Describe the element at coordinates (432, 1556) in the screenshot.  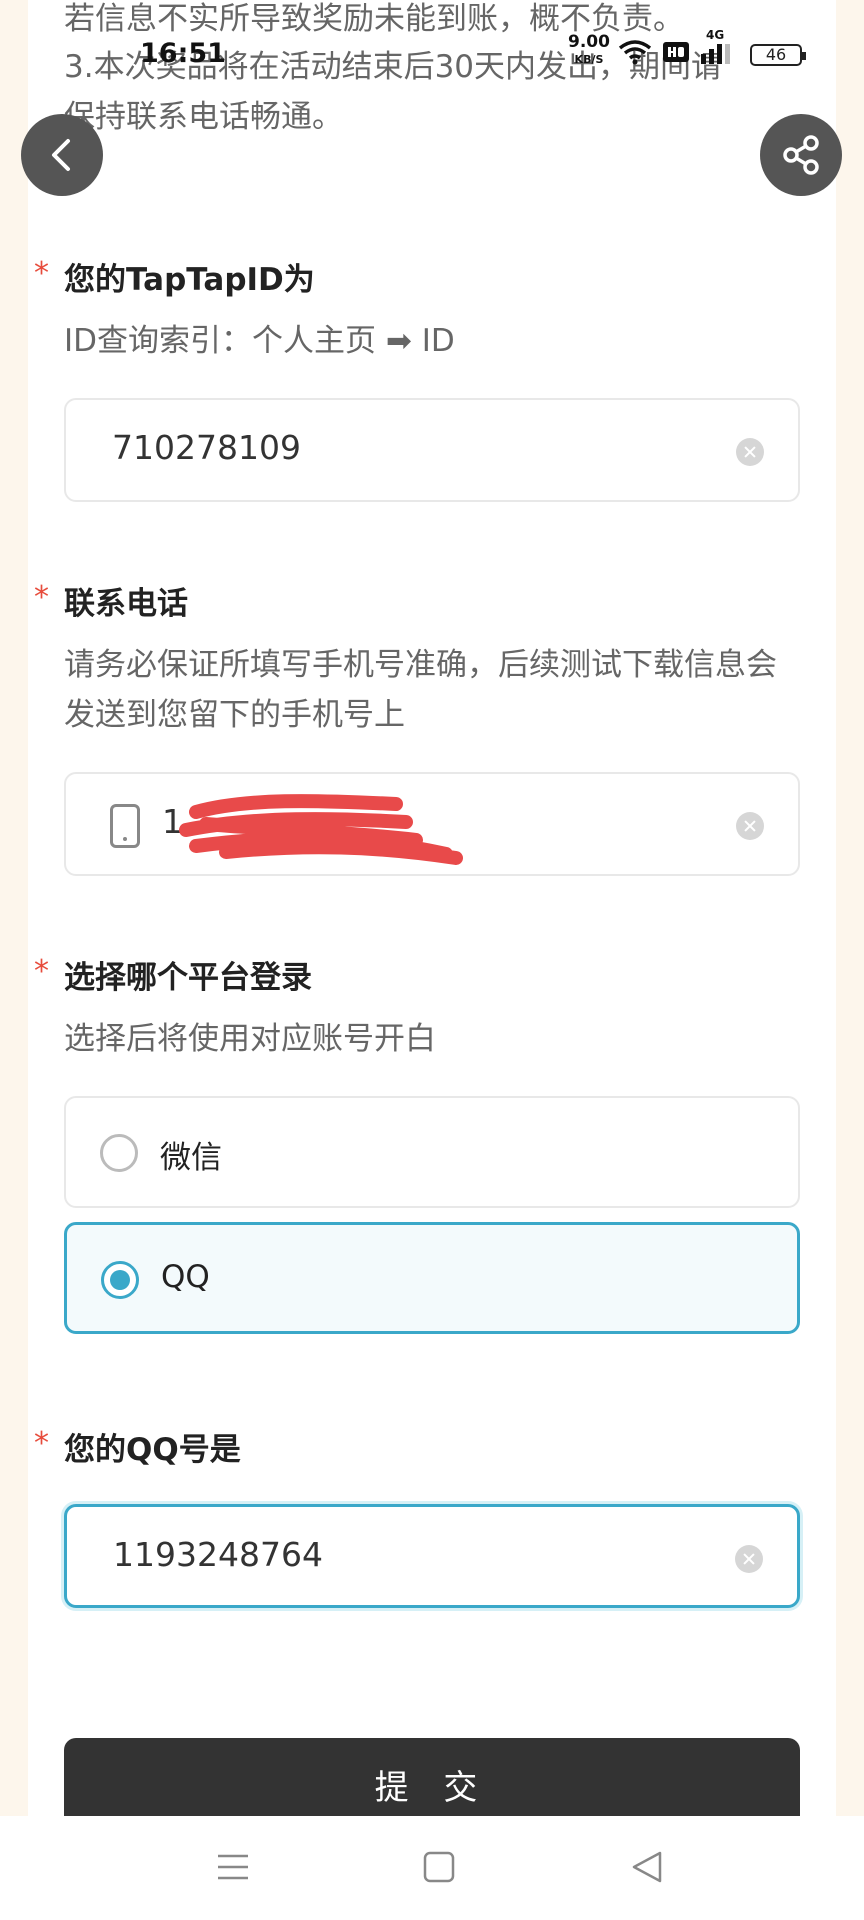
I see `qq-input: 1193248764` at that location.